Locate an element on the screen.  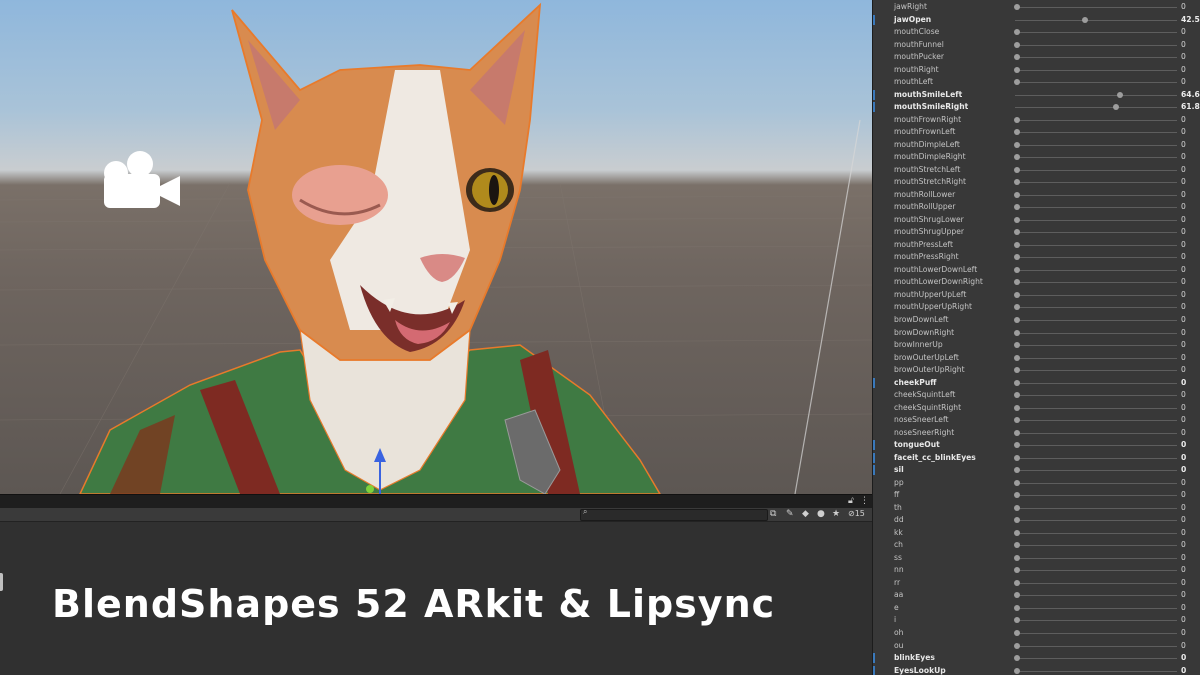
blendshape-value-field: 42.5 is located at coordinates (1190, 20).